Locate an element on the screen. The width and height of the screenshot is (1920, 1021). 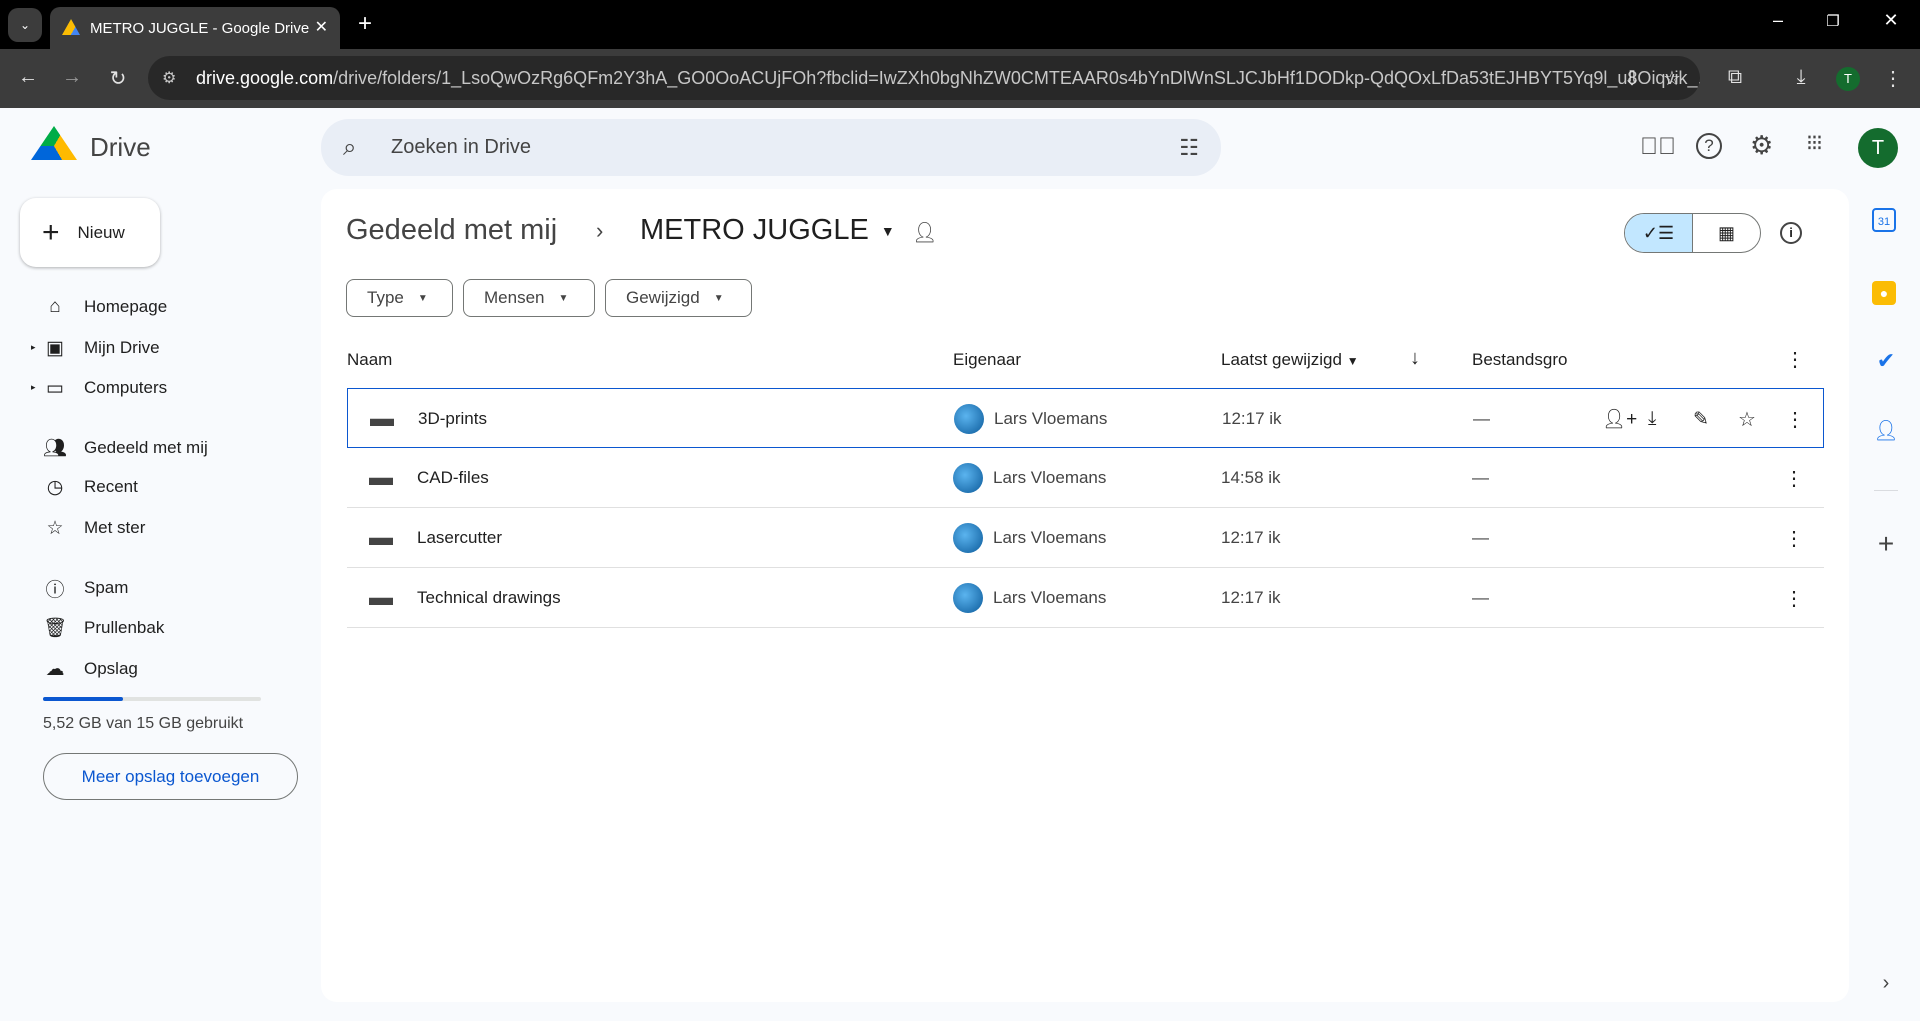
file-name: Technical drawings is located at coordinates (489, 597).